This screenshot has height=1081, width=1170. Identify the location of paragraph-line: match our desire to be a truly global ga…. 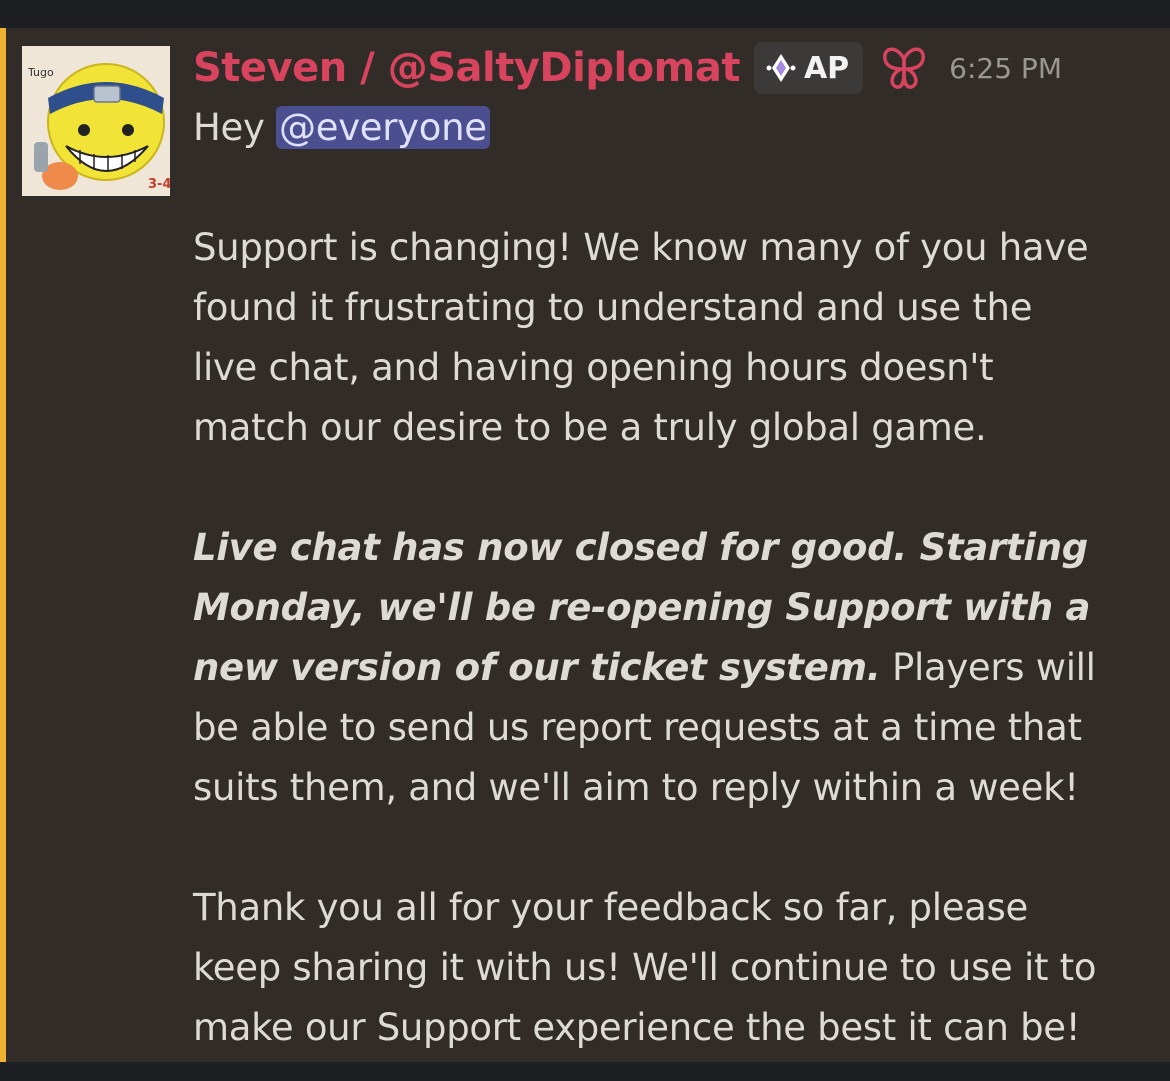
(590, 427).